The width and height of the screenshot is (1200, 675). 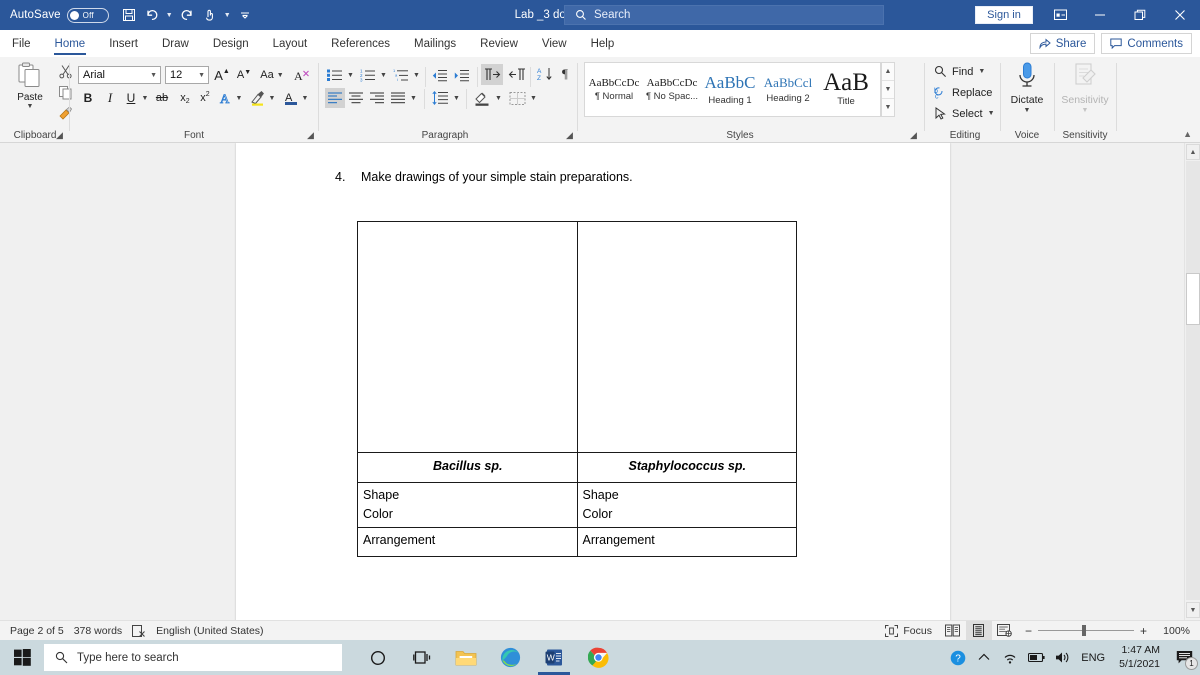 I want to click on tab-view: View, so click(x=554, y=43).